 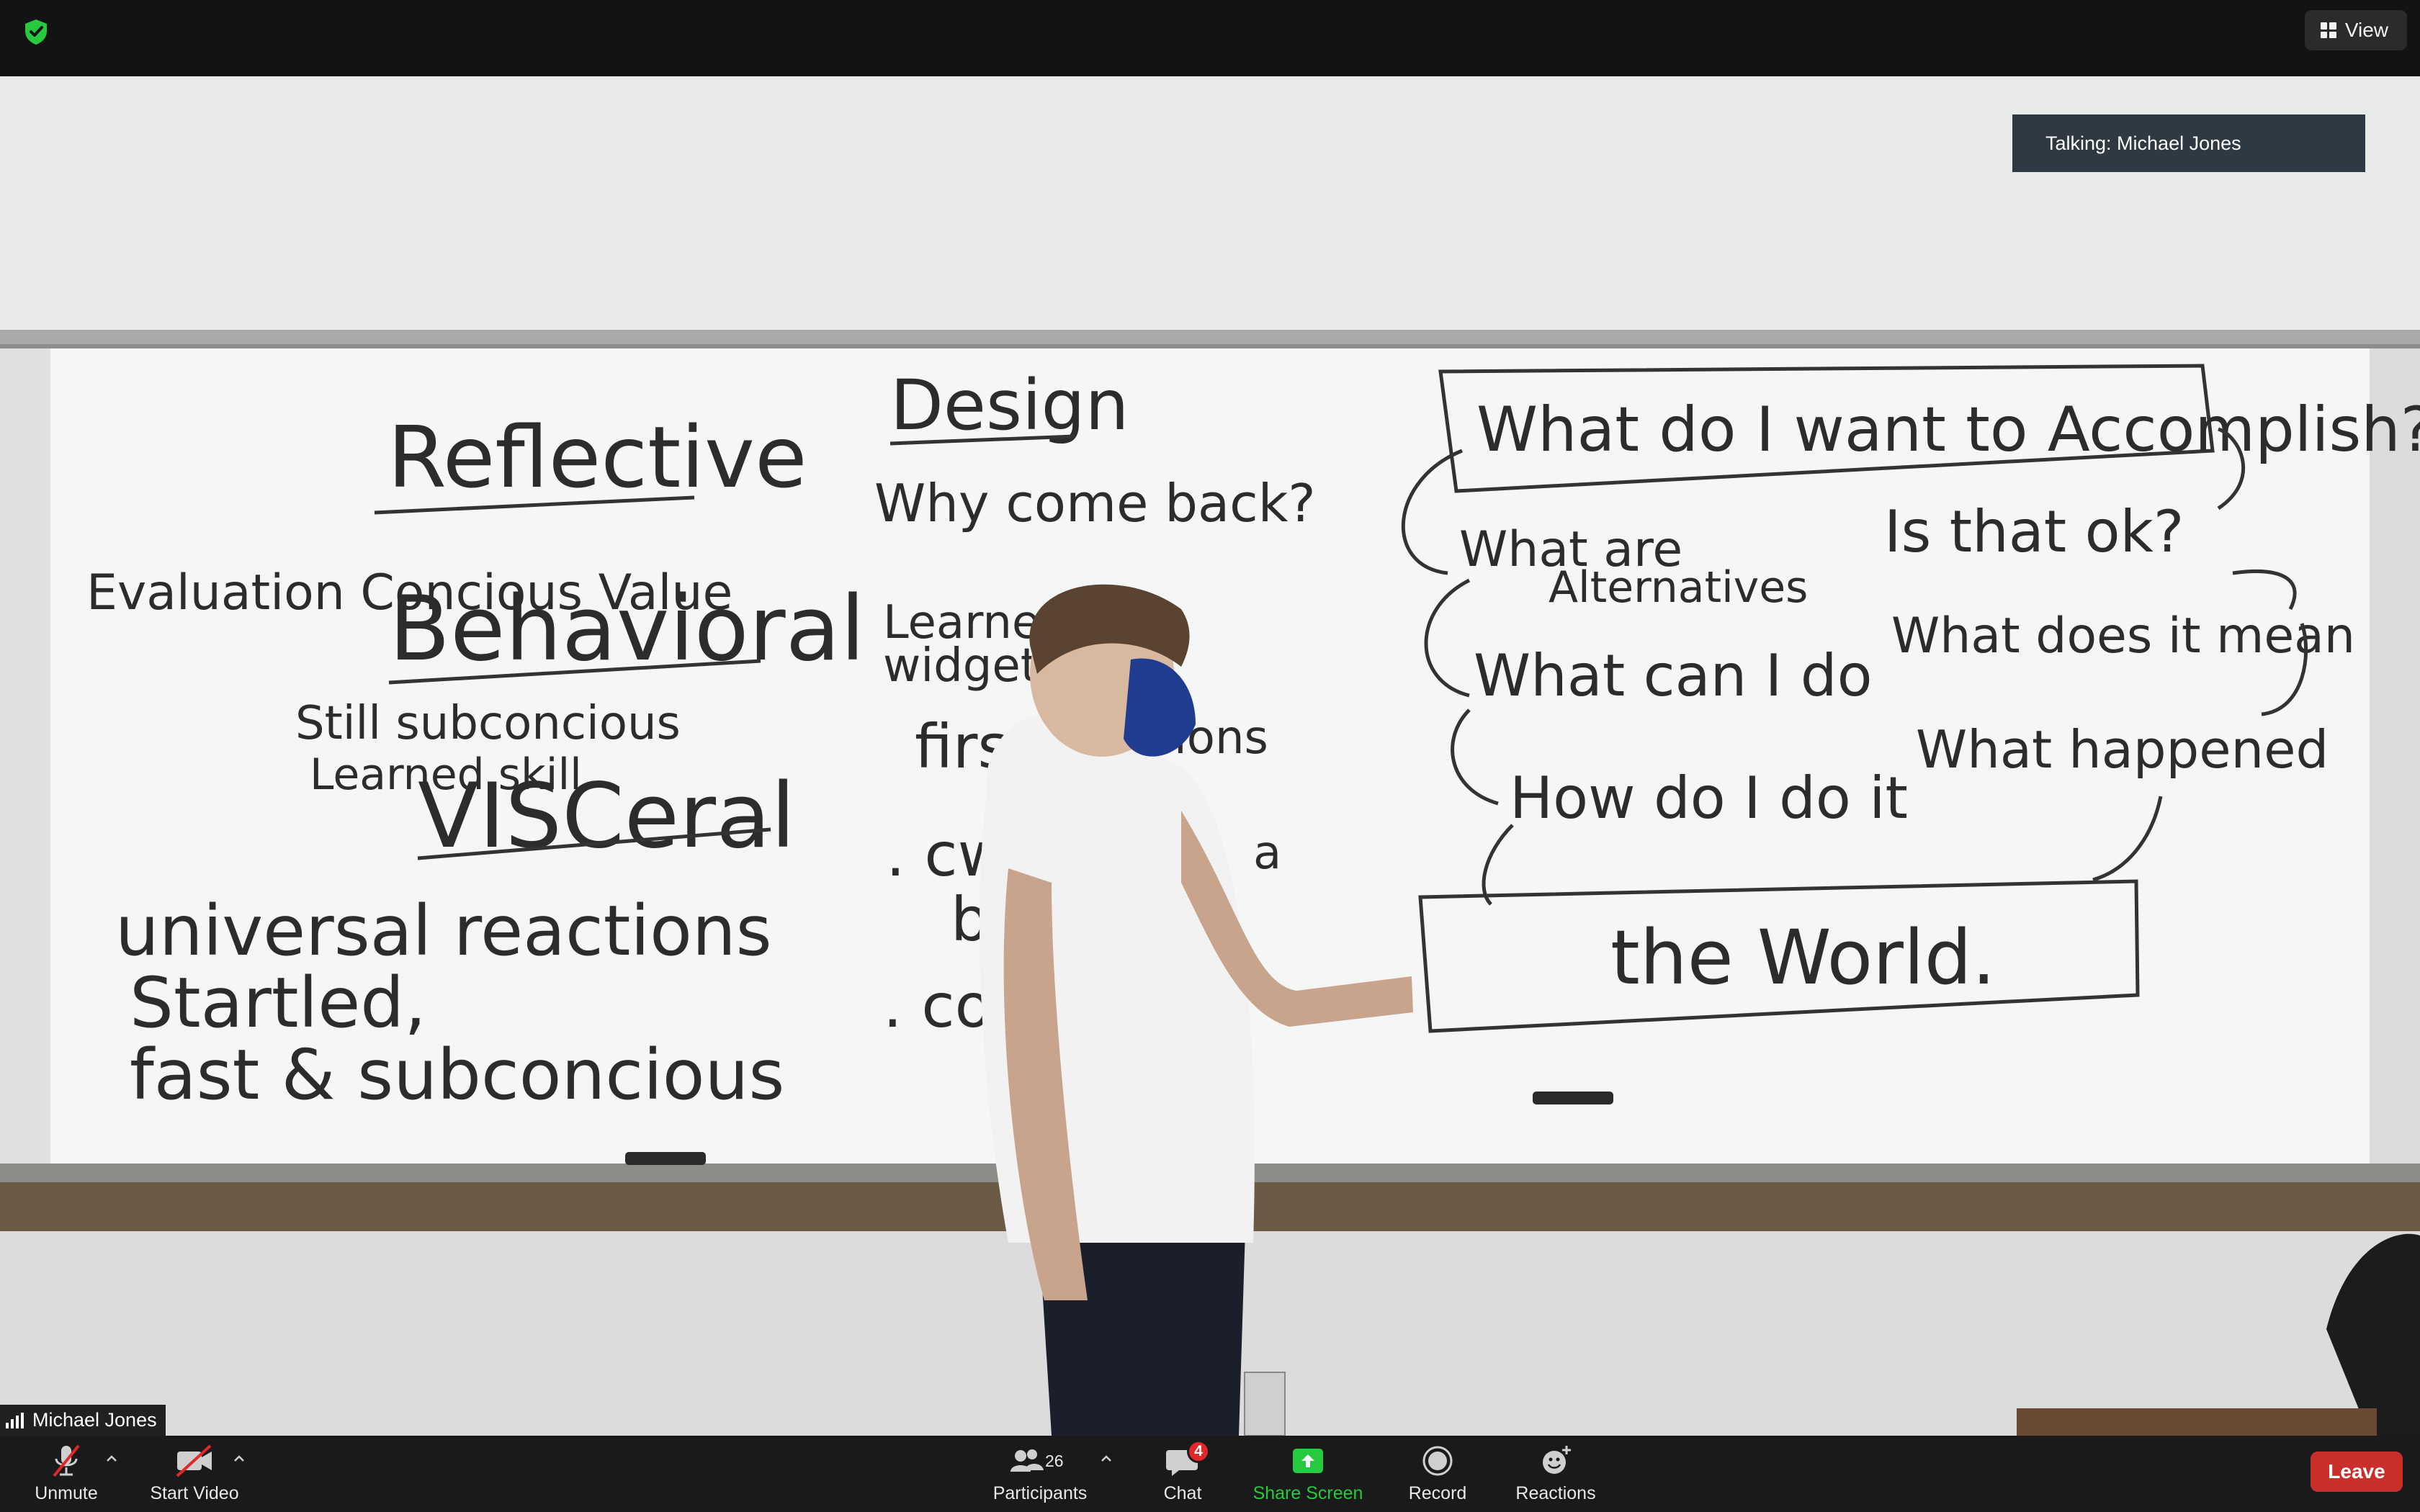 I want to click on participant-name: Michael Jones, so click(x=94, y=1420).